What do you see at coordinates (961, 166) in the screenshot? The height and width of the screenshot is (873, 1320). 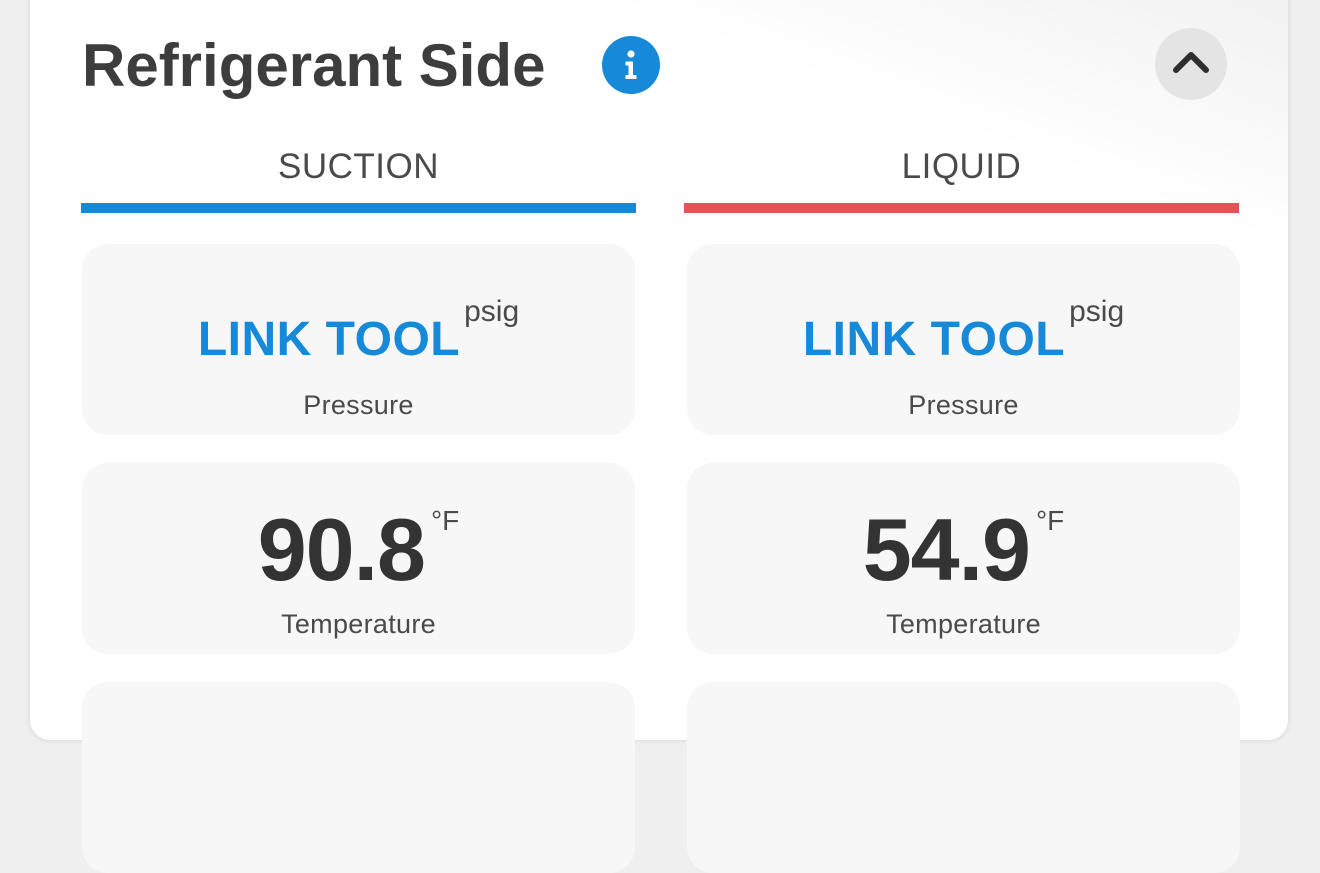 I see `liquid-header: LIQUID` at bounding box center [961, 166].